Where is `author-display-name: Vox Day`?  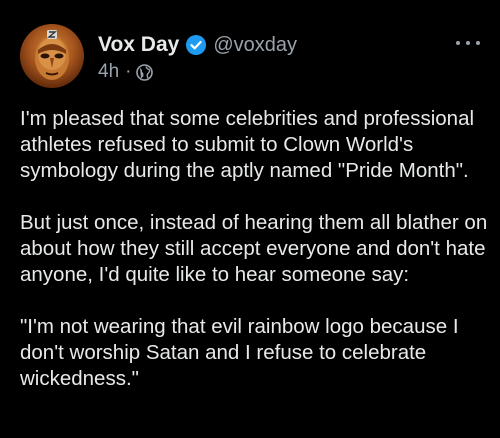 author-display-name: Vox Day is located at coordinates (138, 45).